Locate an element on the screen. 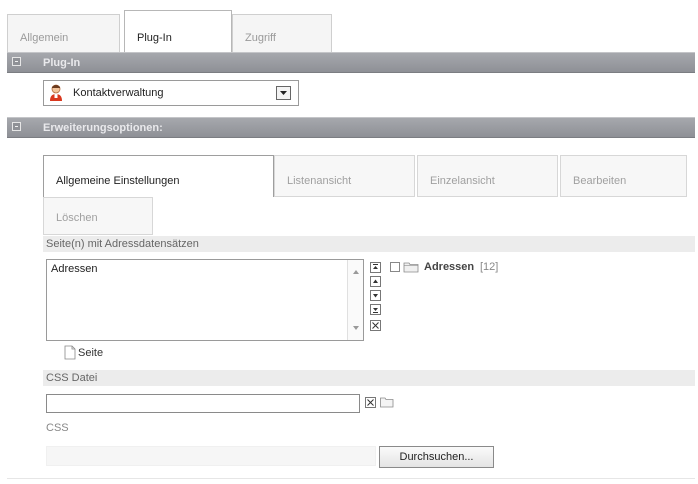  tab-allgemein-label: Allgemein is located at coordinates (44, 38).